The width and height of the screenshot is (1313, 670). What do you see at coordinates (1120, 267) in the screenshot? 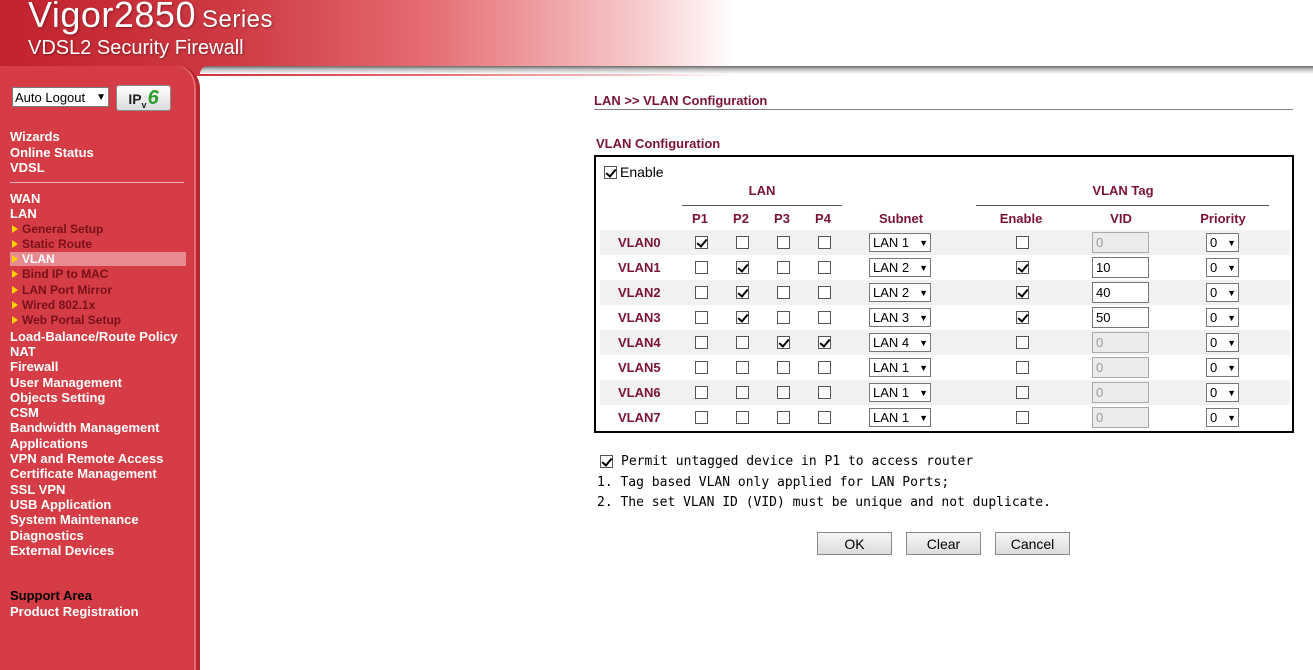
I see `vid-input: 10` at bounding box center [1120, 267].